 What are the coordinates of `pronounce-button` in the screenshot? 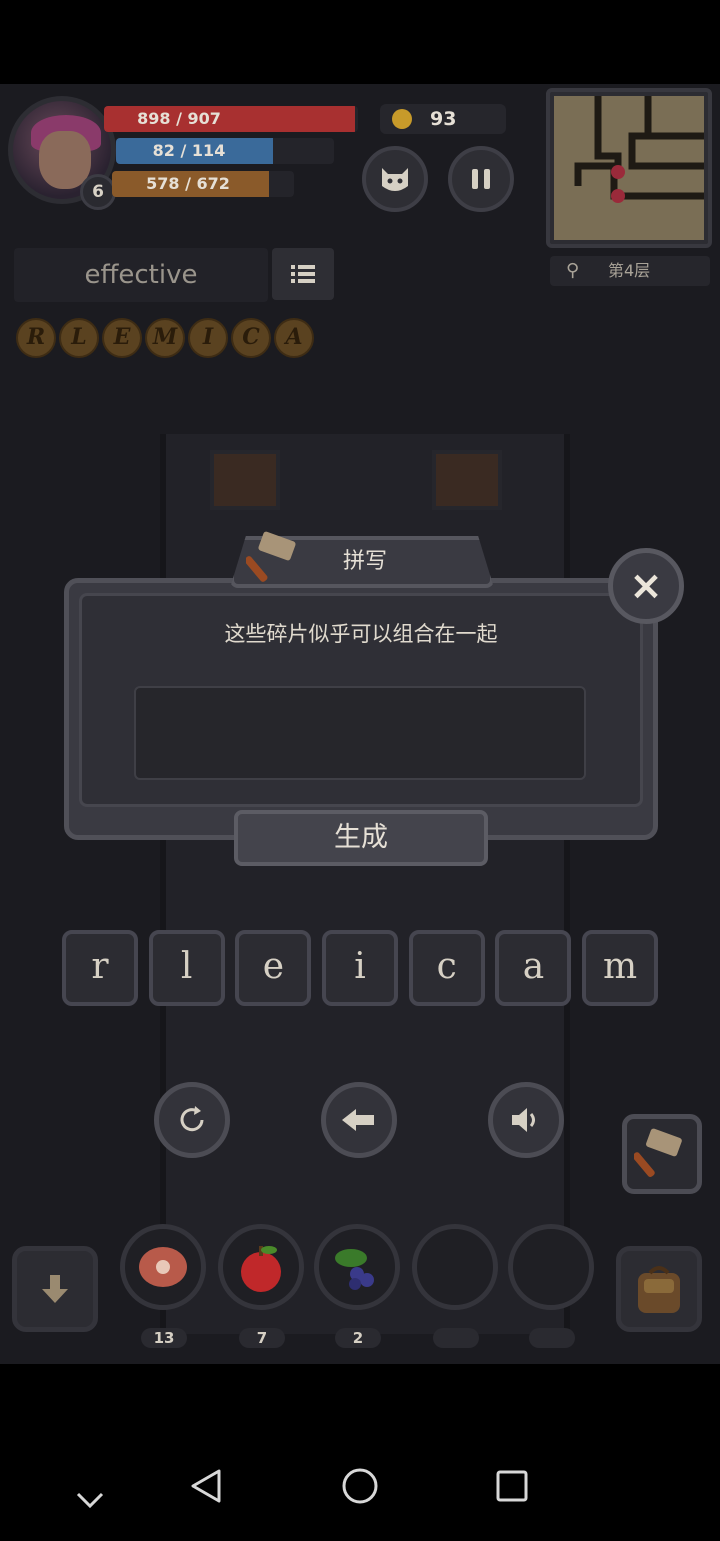 It's located at (526, 1120).